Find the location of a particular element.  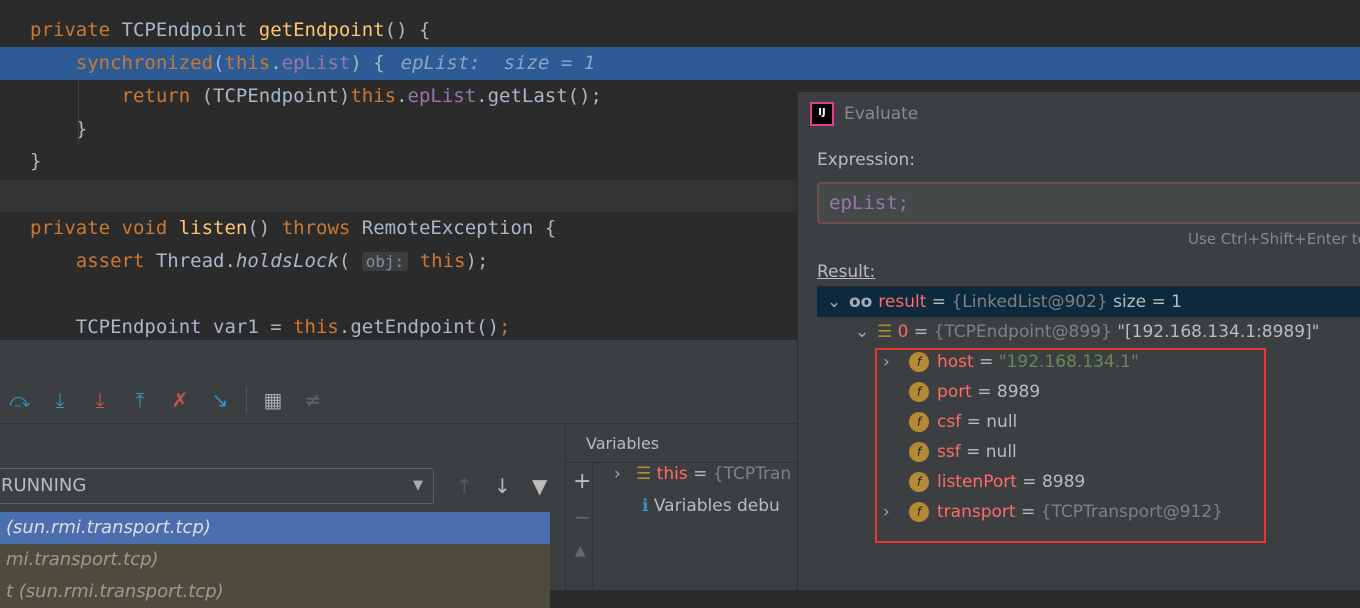

code-token: ) { is located at coordinates (367, 63).